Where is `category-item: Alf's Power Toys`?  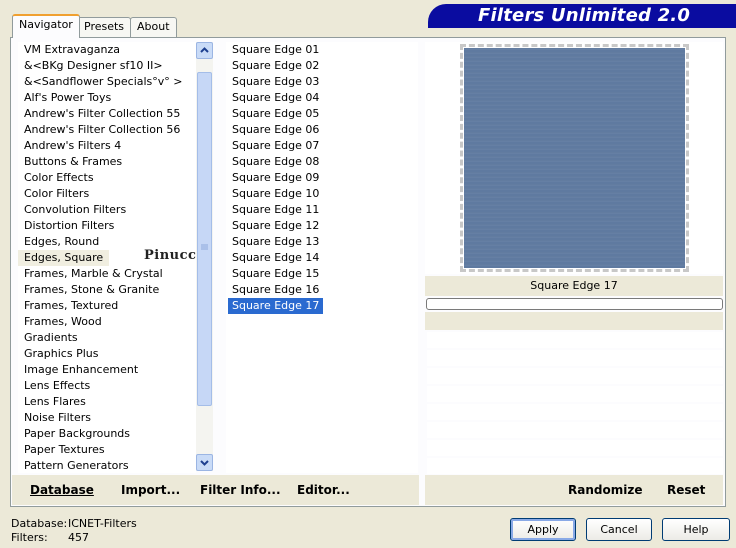 category-item: Alf's Power Toys is located at coordinates (107, 98).